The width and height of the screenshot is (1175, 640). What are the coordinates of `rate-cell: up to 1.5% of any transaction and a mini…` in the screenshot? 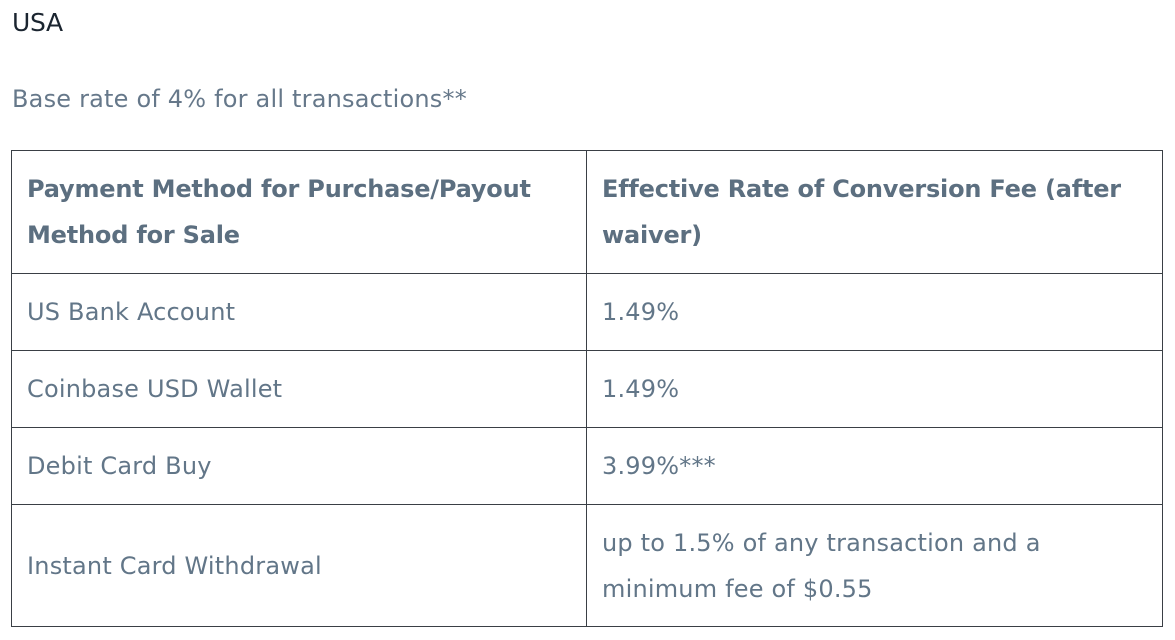 It's located at (874, 565).